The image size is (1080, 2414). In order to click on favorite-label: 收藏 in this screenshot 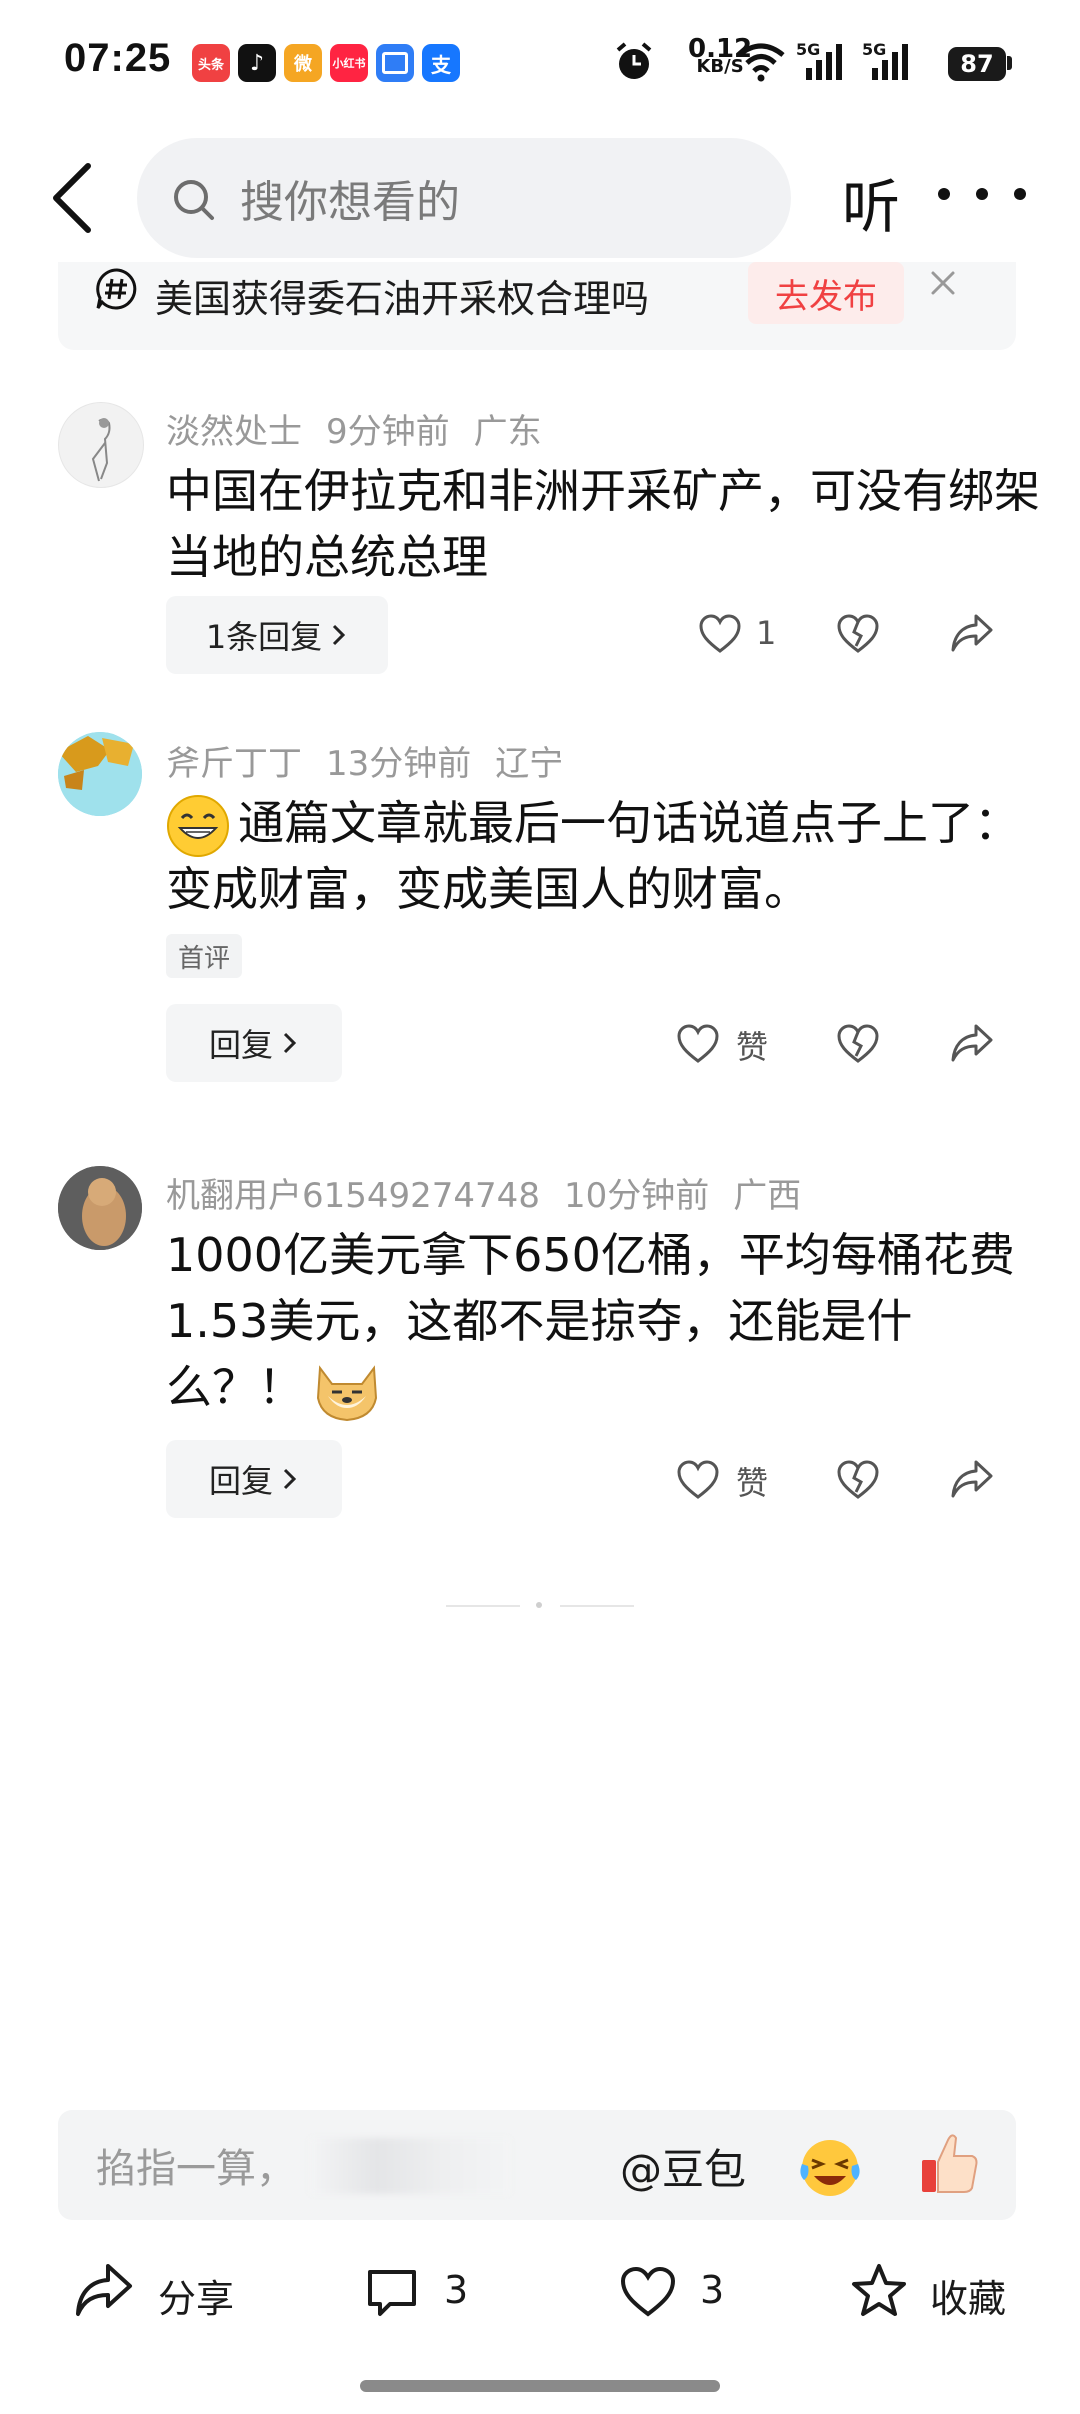, I will do `click(968, 2299)`.